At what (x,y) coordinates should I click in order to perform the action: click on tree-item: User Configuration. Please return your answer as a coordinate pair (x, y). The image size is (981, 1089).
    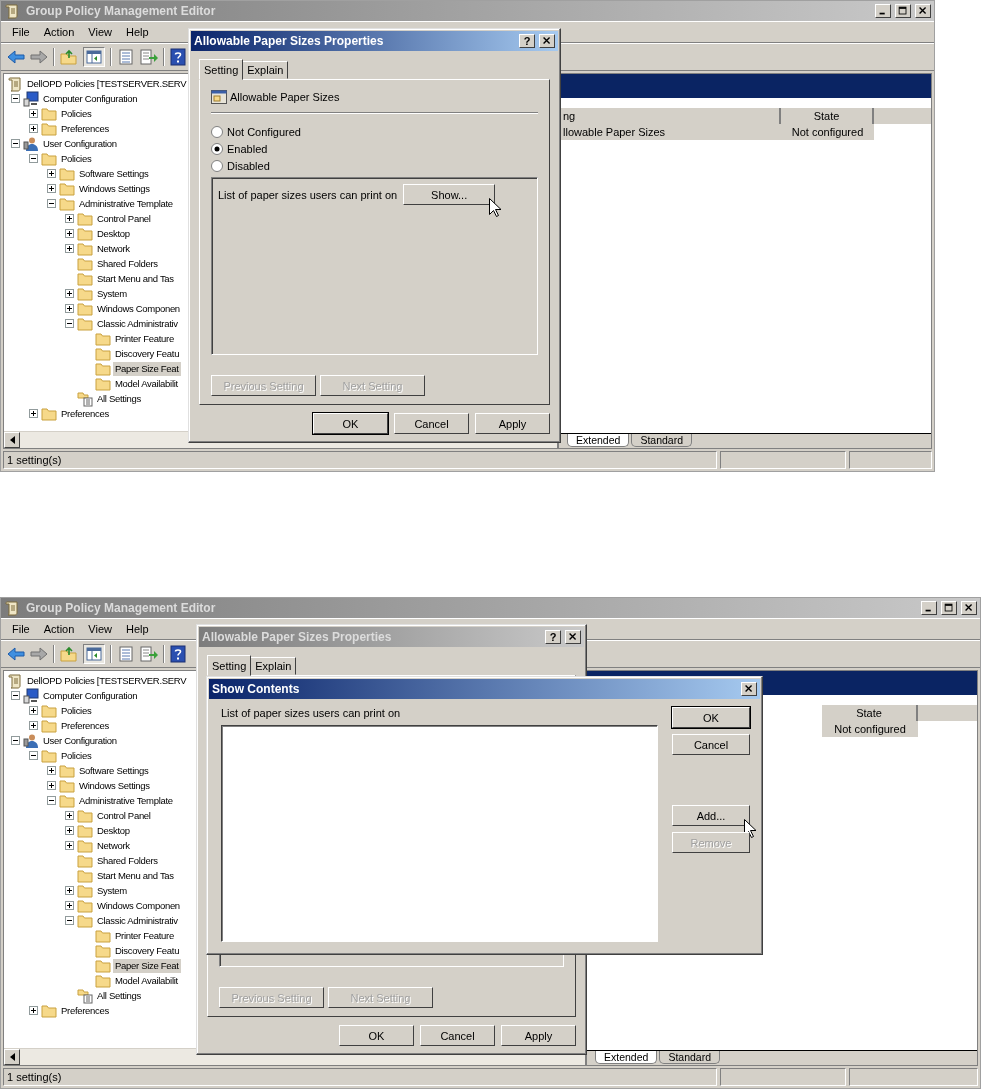
    Looking at the image, I should click on (80, 740).